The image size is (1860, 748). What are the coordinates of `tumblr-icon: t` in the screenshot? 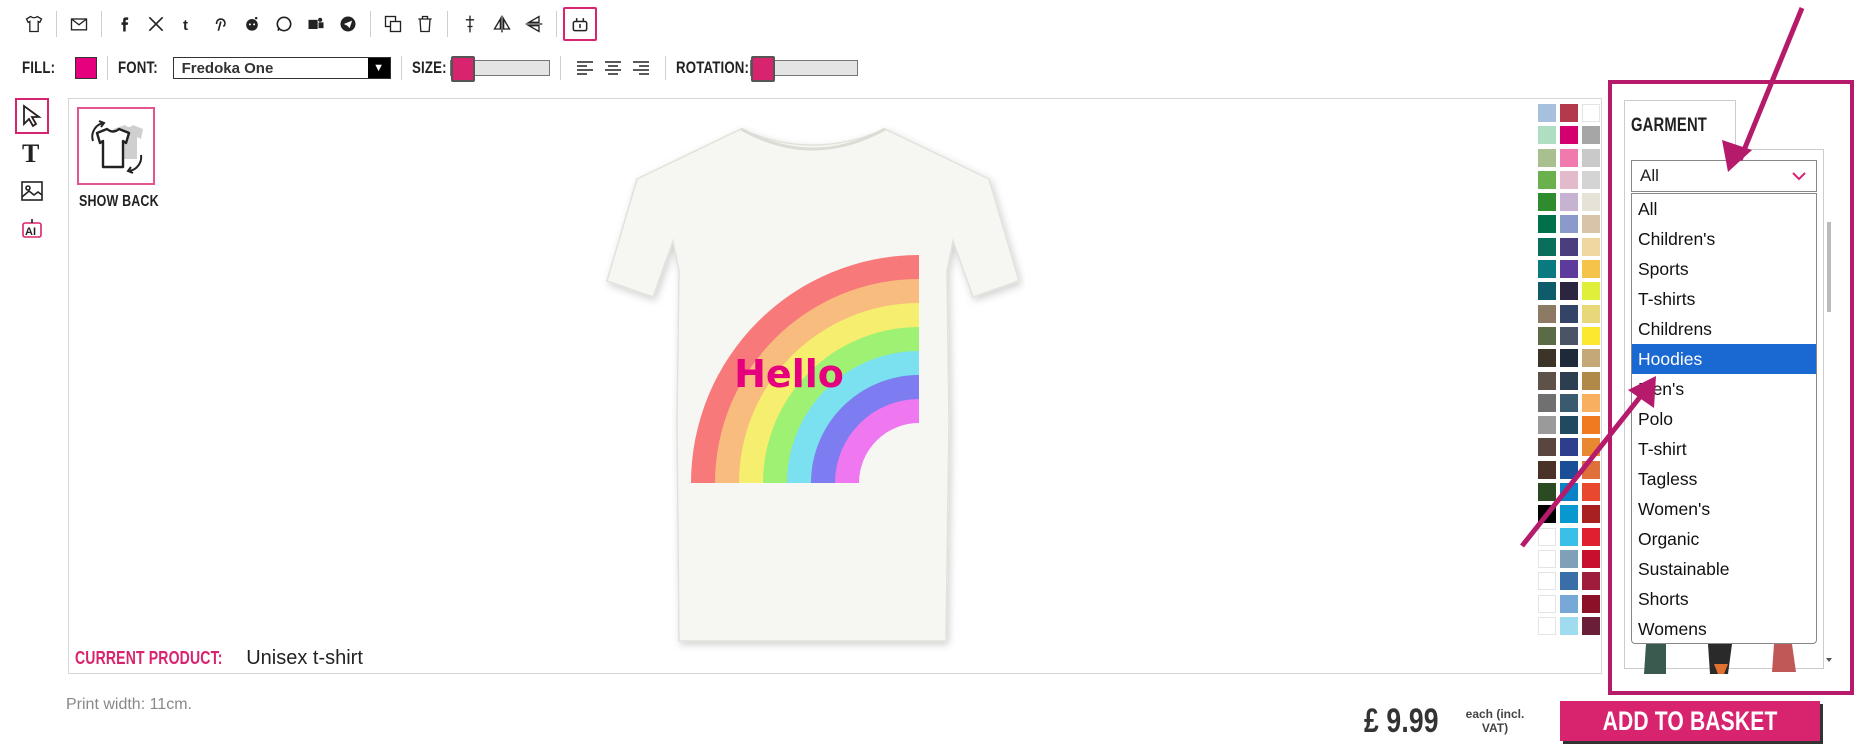 It's located at (188, 24).